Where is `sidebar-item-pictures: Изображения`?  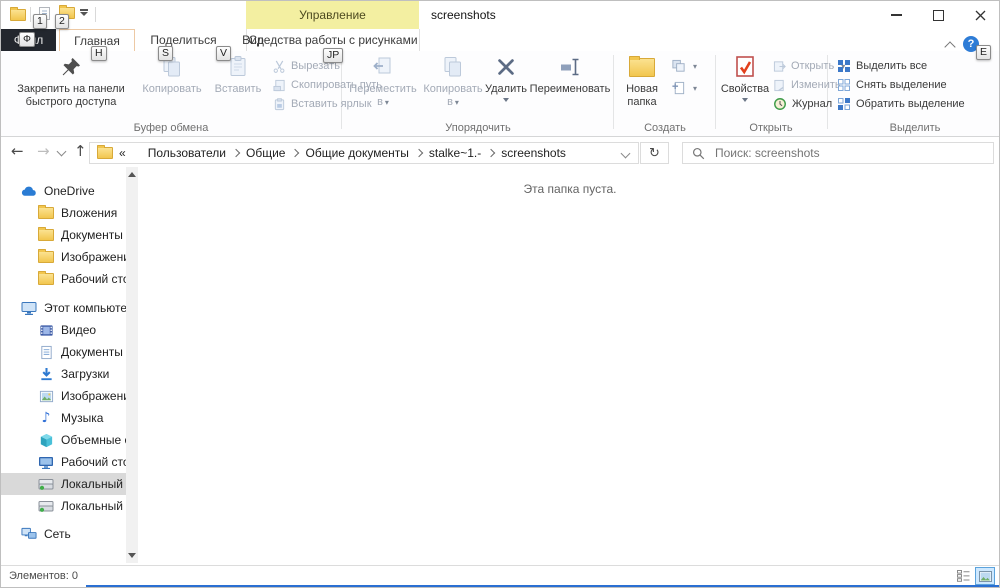
sidebar-item-pictures: Изображения is located at coordinates (63, 396).